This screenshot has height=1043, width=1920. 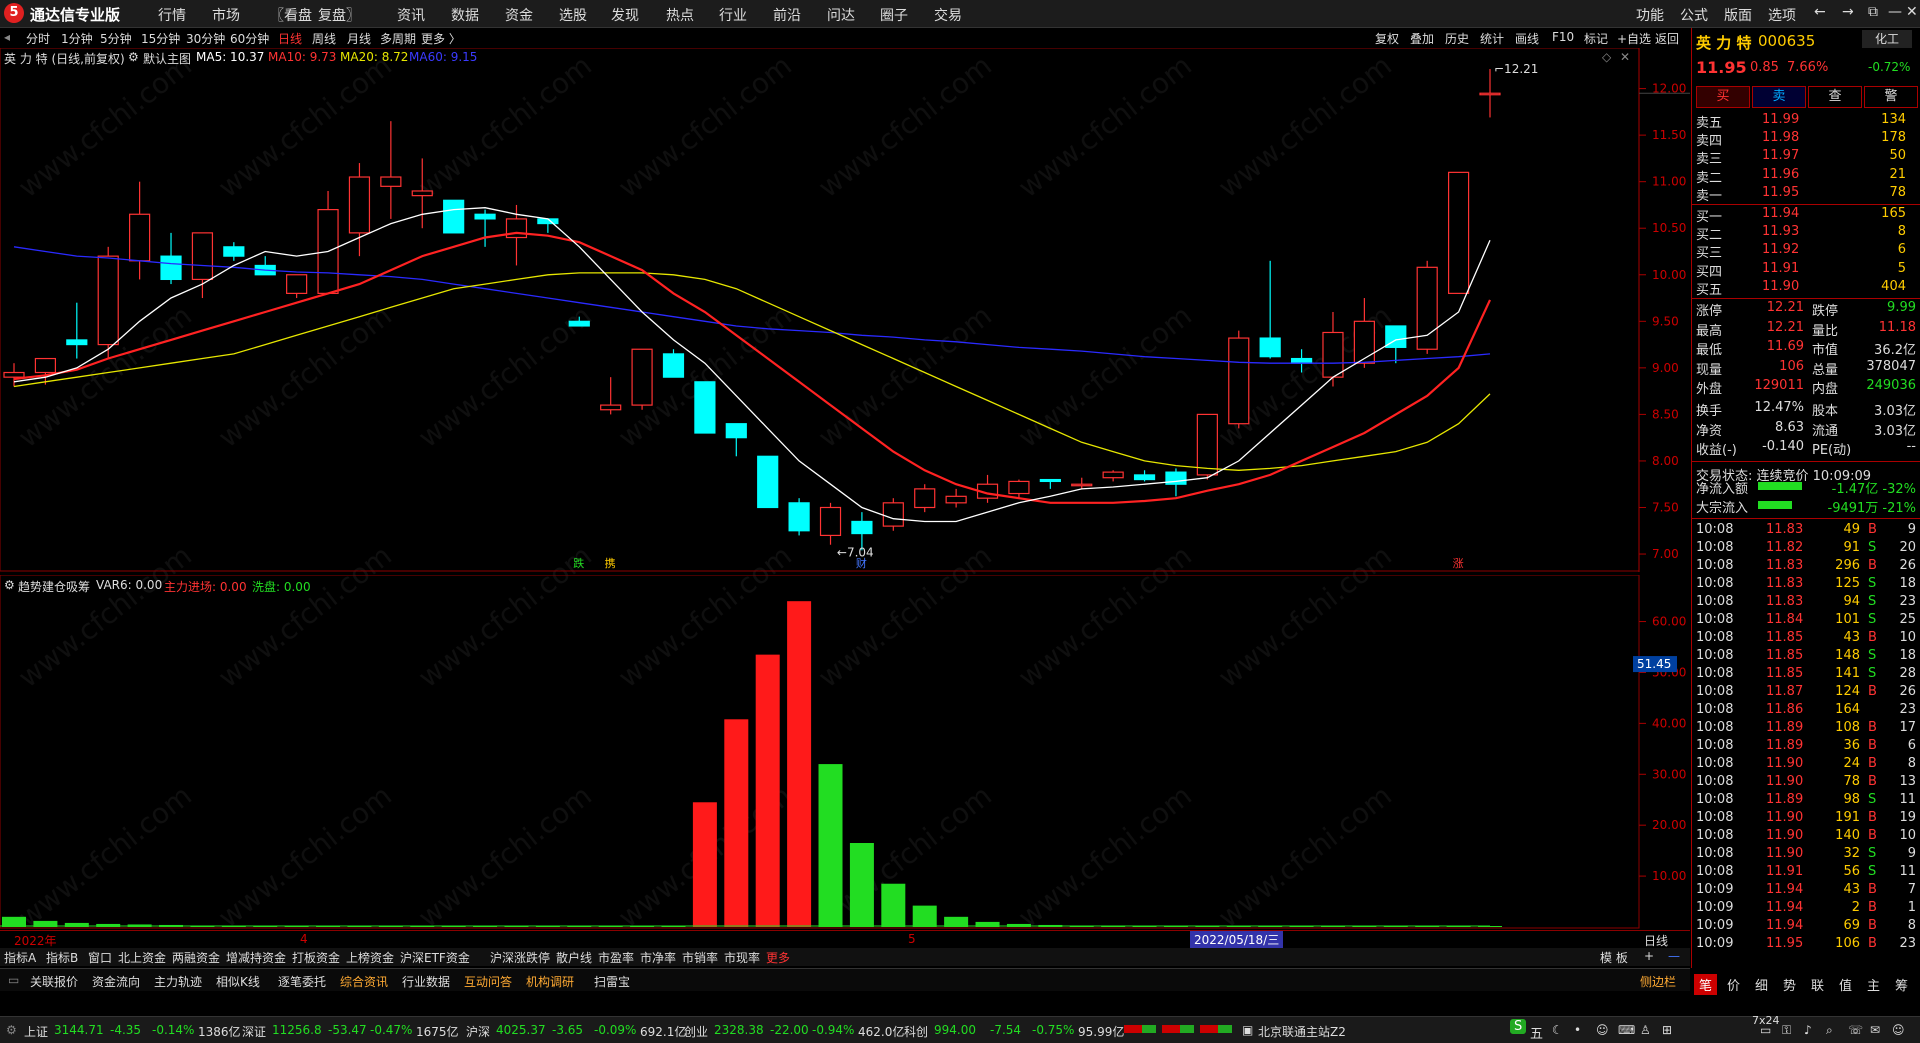 What do you see at coordinates (841, 15) in the screenshot?
I see `menu-item: 问达` at bounding box center [841, 15].